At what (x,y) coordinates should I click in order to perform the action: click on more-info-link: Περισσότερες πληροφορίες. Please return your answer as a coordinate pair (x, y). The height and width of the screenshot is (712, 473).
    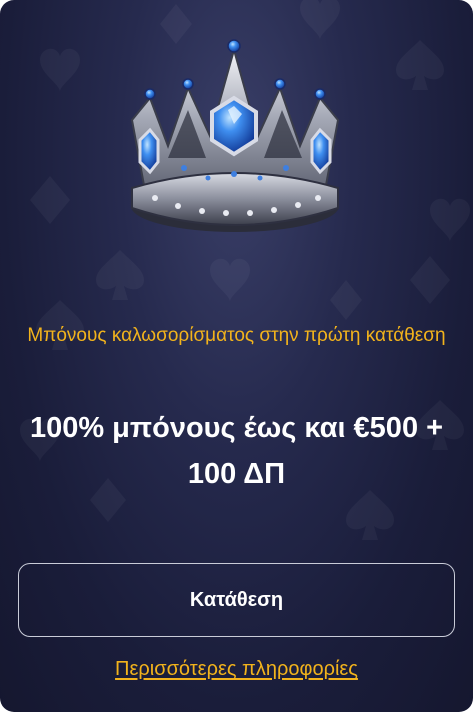
    Looking at the image, I should click on (236, 669).